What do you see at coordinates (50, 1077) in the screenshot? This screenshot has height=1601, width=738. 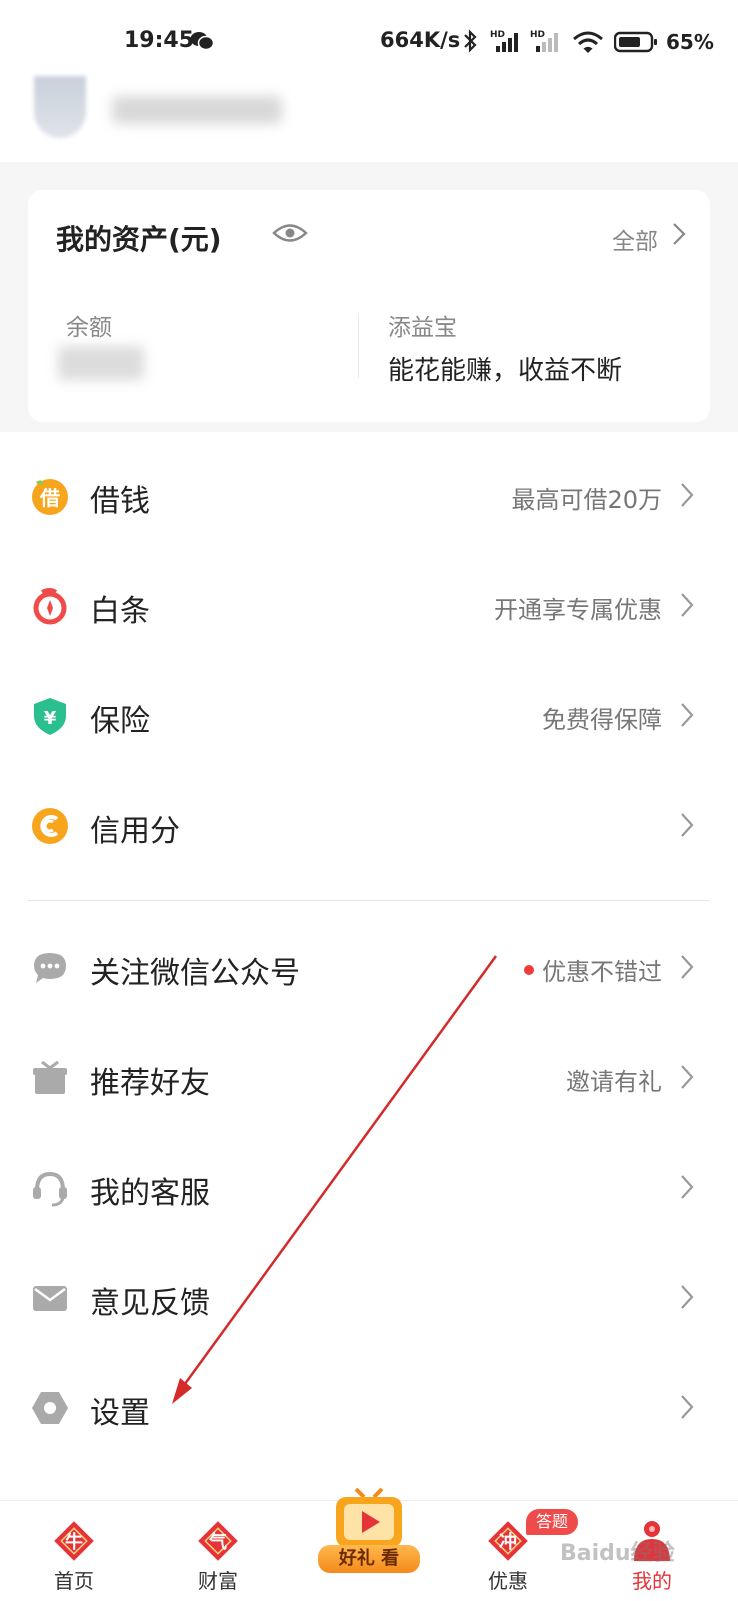 I see `gift-icon` at bounding box center [50, 1077].